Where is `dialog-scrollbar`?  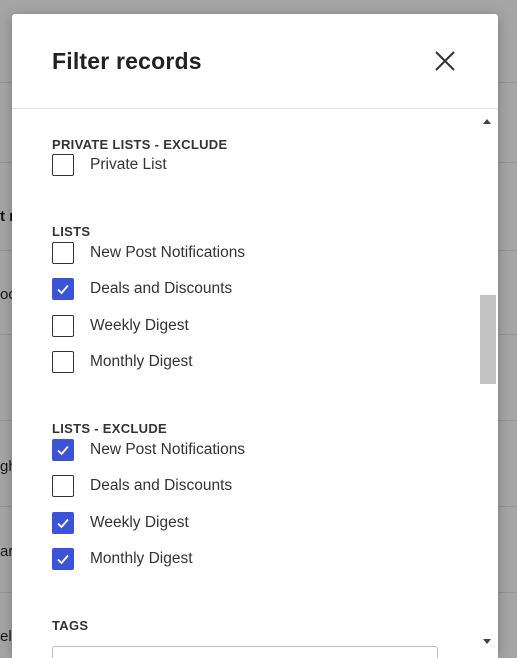 dialog-scrollbar is located at coordinates (488, 383).